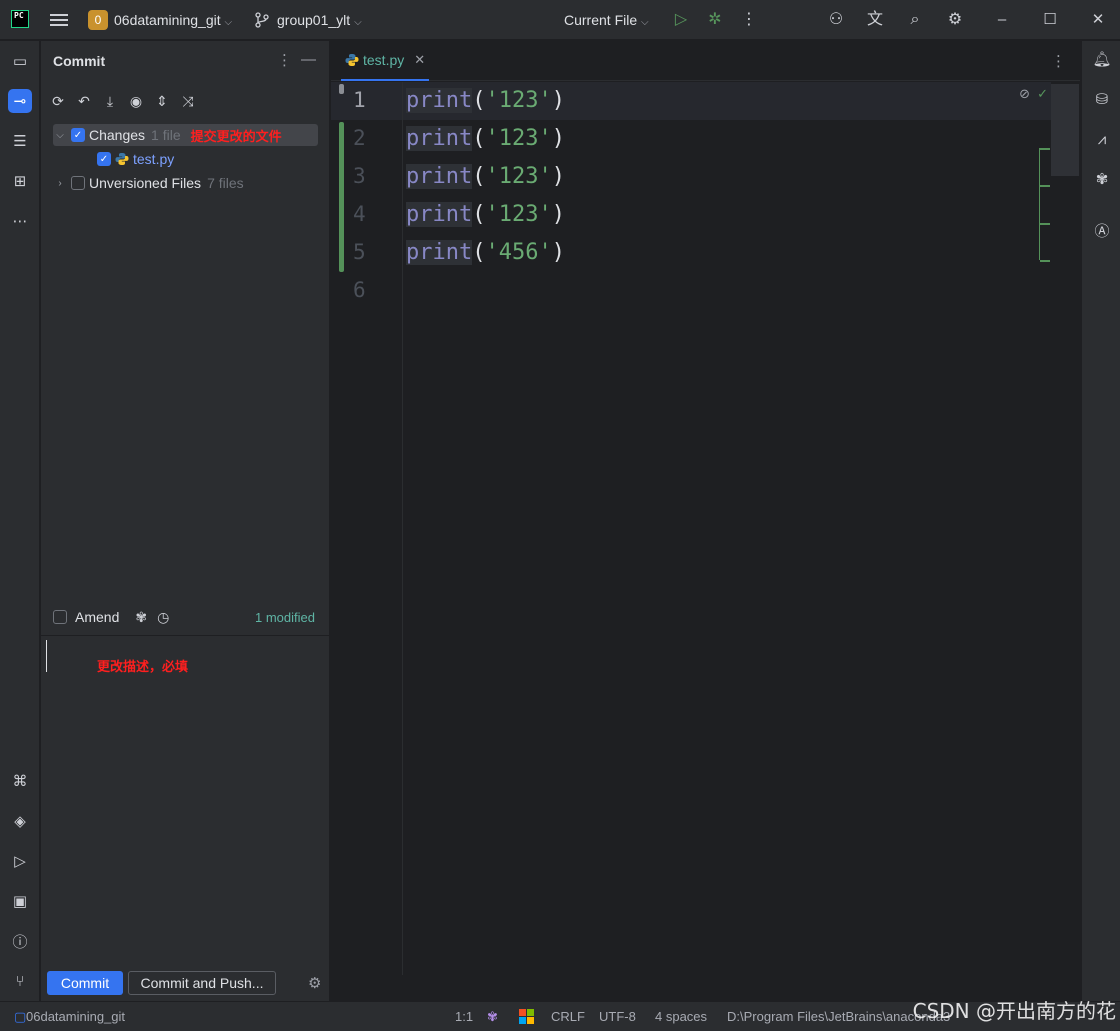 This screenshot has height=1031, width=1120. I want to click on add-user-icon: ⚇, so click(836, 20).